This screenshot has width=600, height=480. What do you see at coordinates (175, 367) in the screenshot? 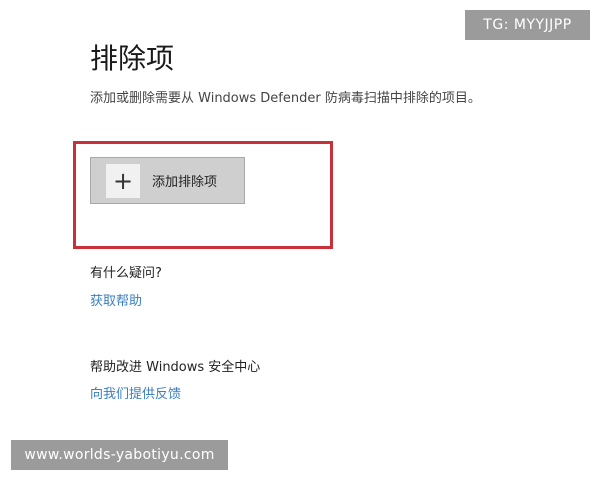
I see `improve-heading: 帮助改进 Windows 安全中心` at bounding box center [175, 367].